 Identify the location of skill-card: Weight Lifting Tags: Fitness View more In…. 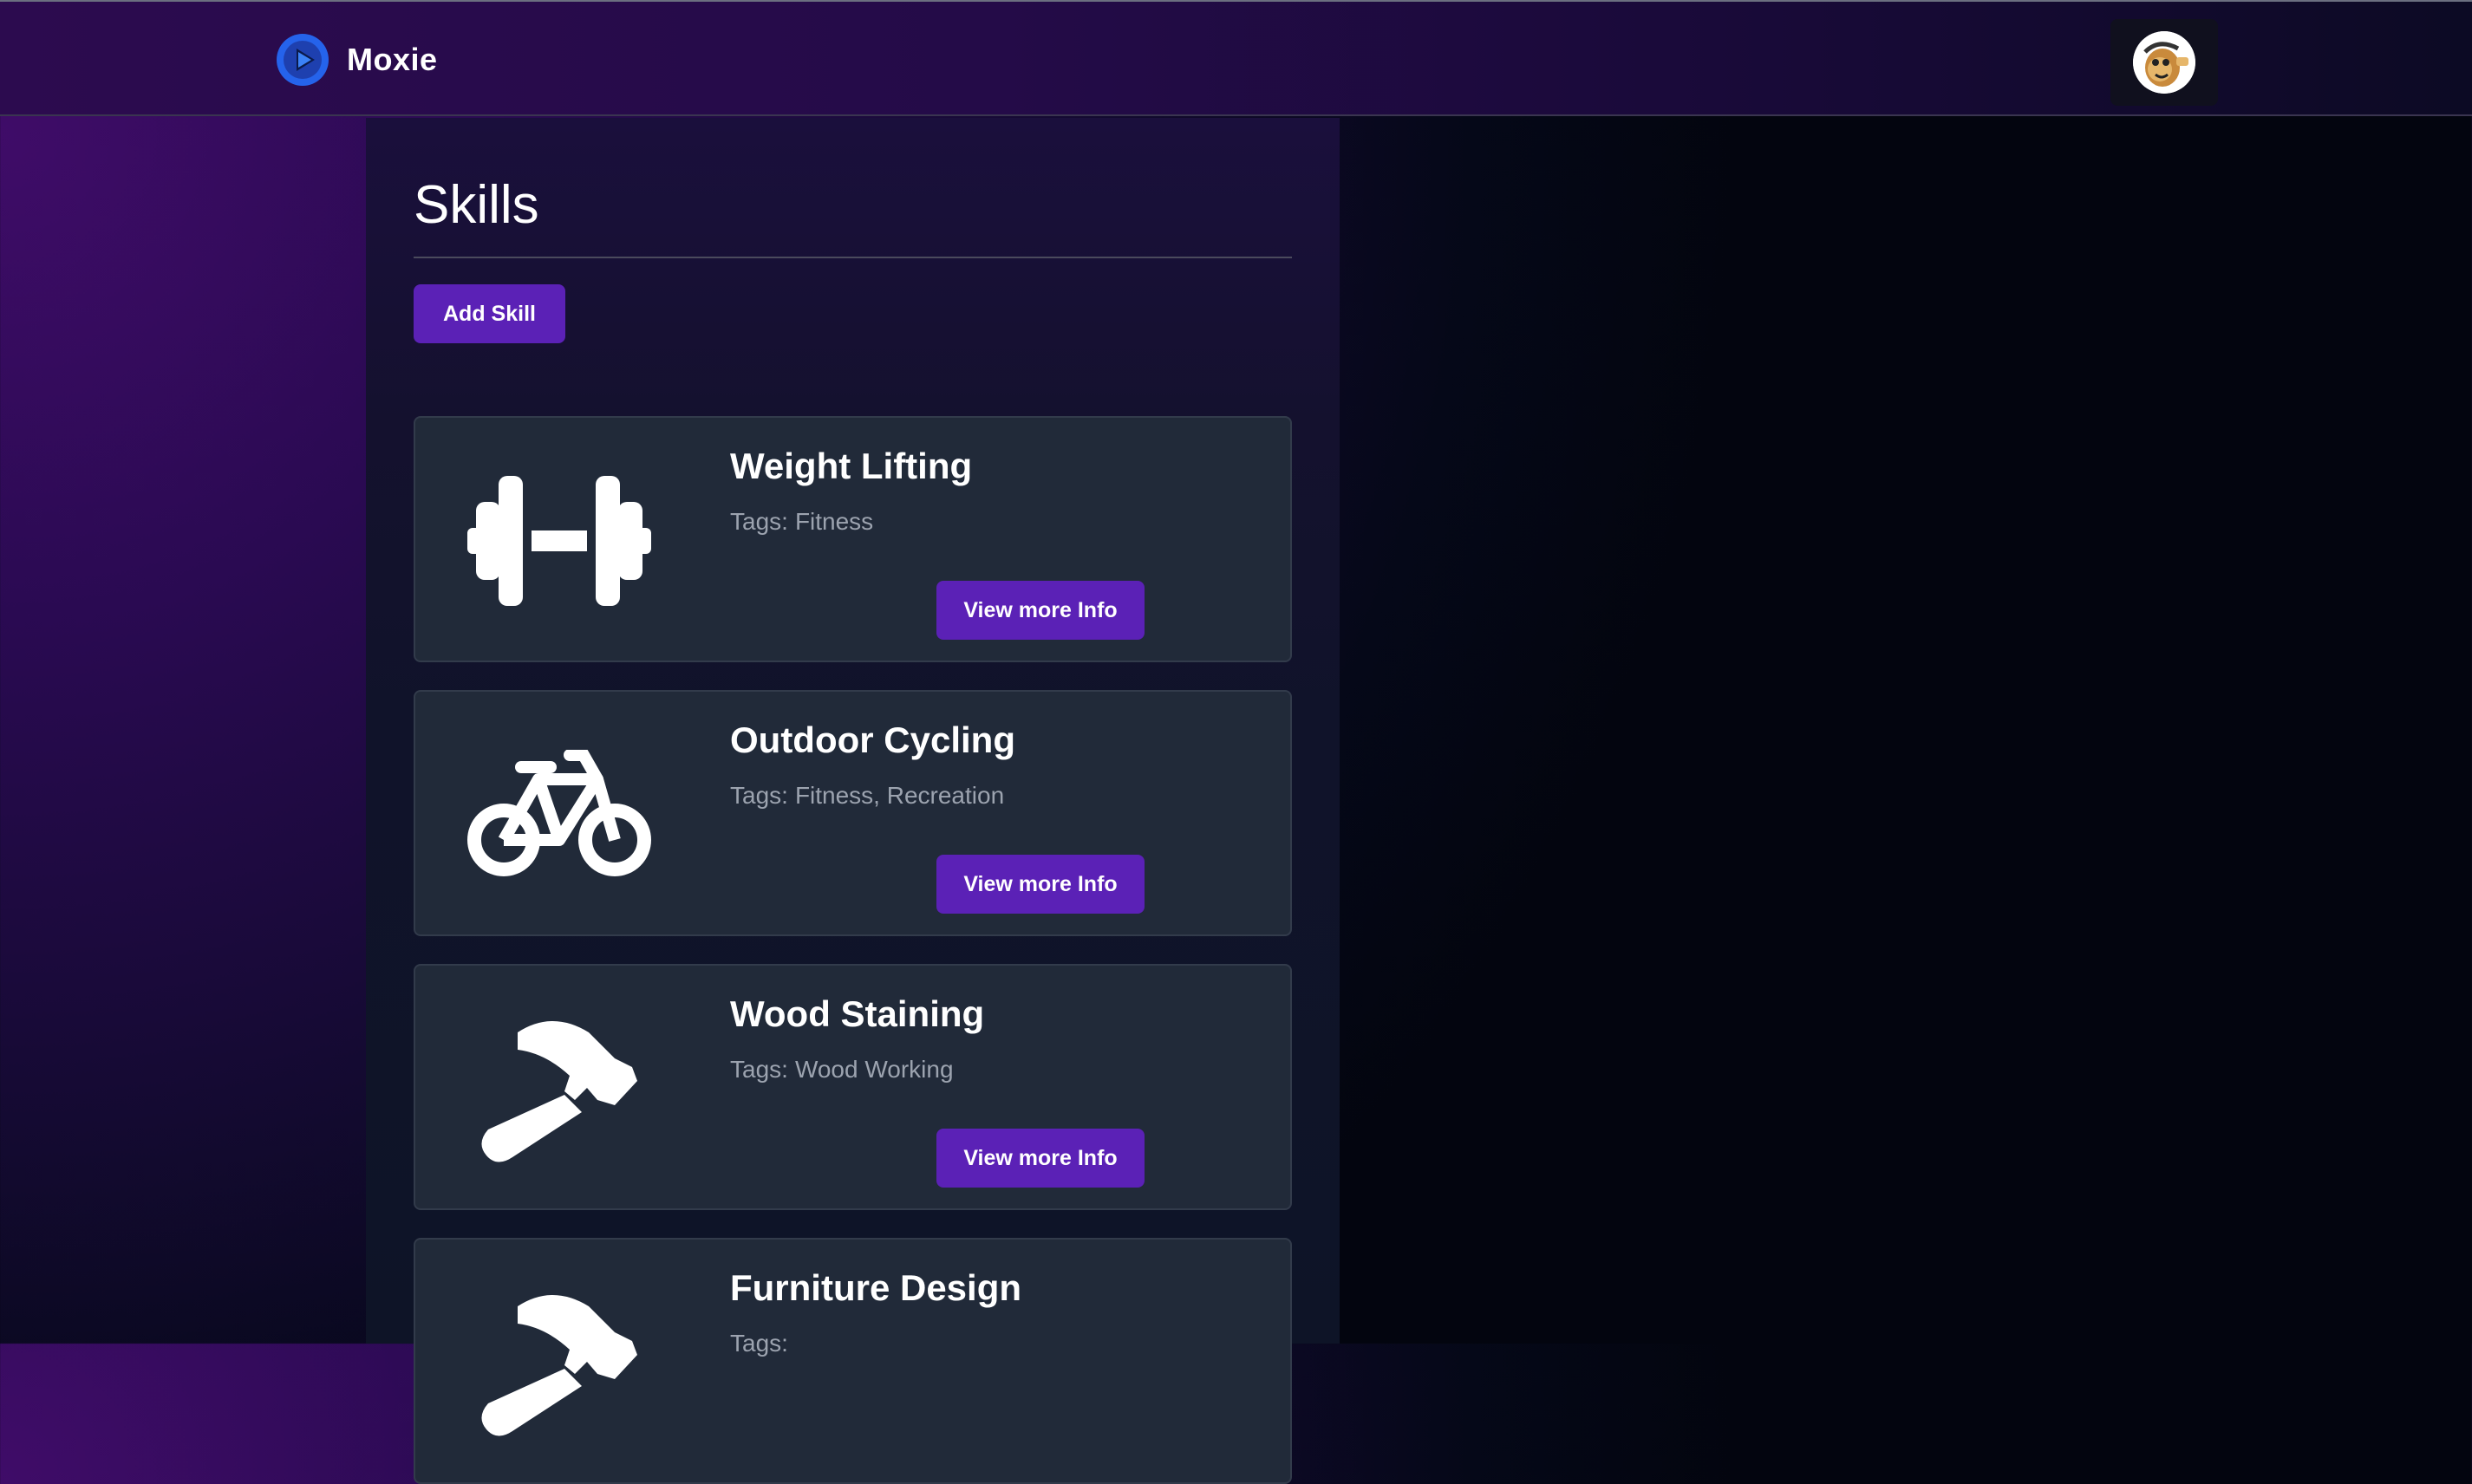
(853, 539).